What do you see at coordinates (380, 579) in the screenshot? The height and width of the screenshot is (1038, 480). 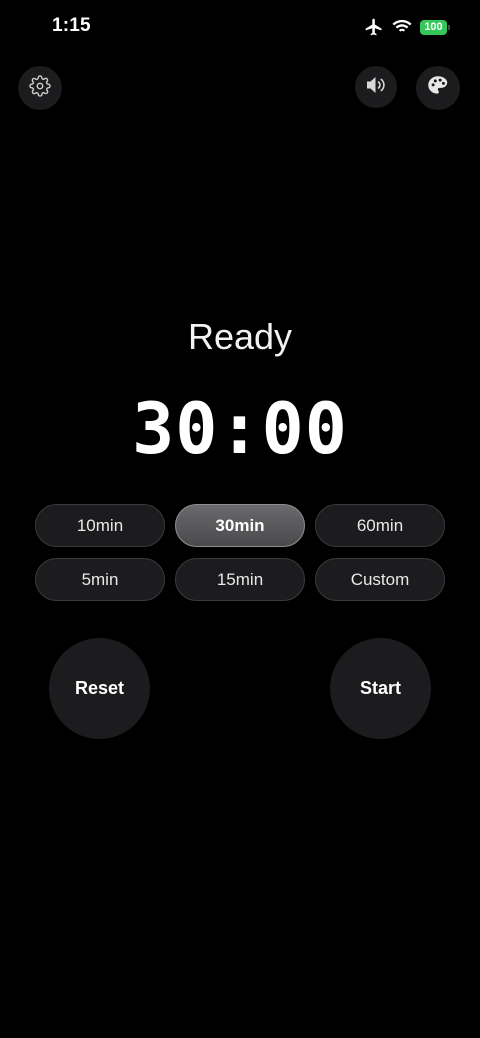 I see `preset-custom-button: Custom` at bounding box center [380, 579].